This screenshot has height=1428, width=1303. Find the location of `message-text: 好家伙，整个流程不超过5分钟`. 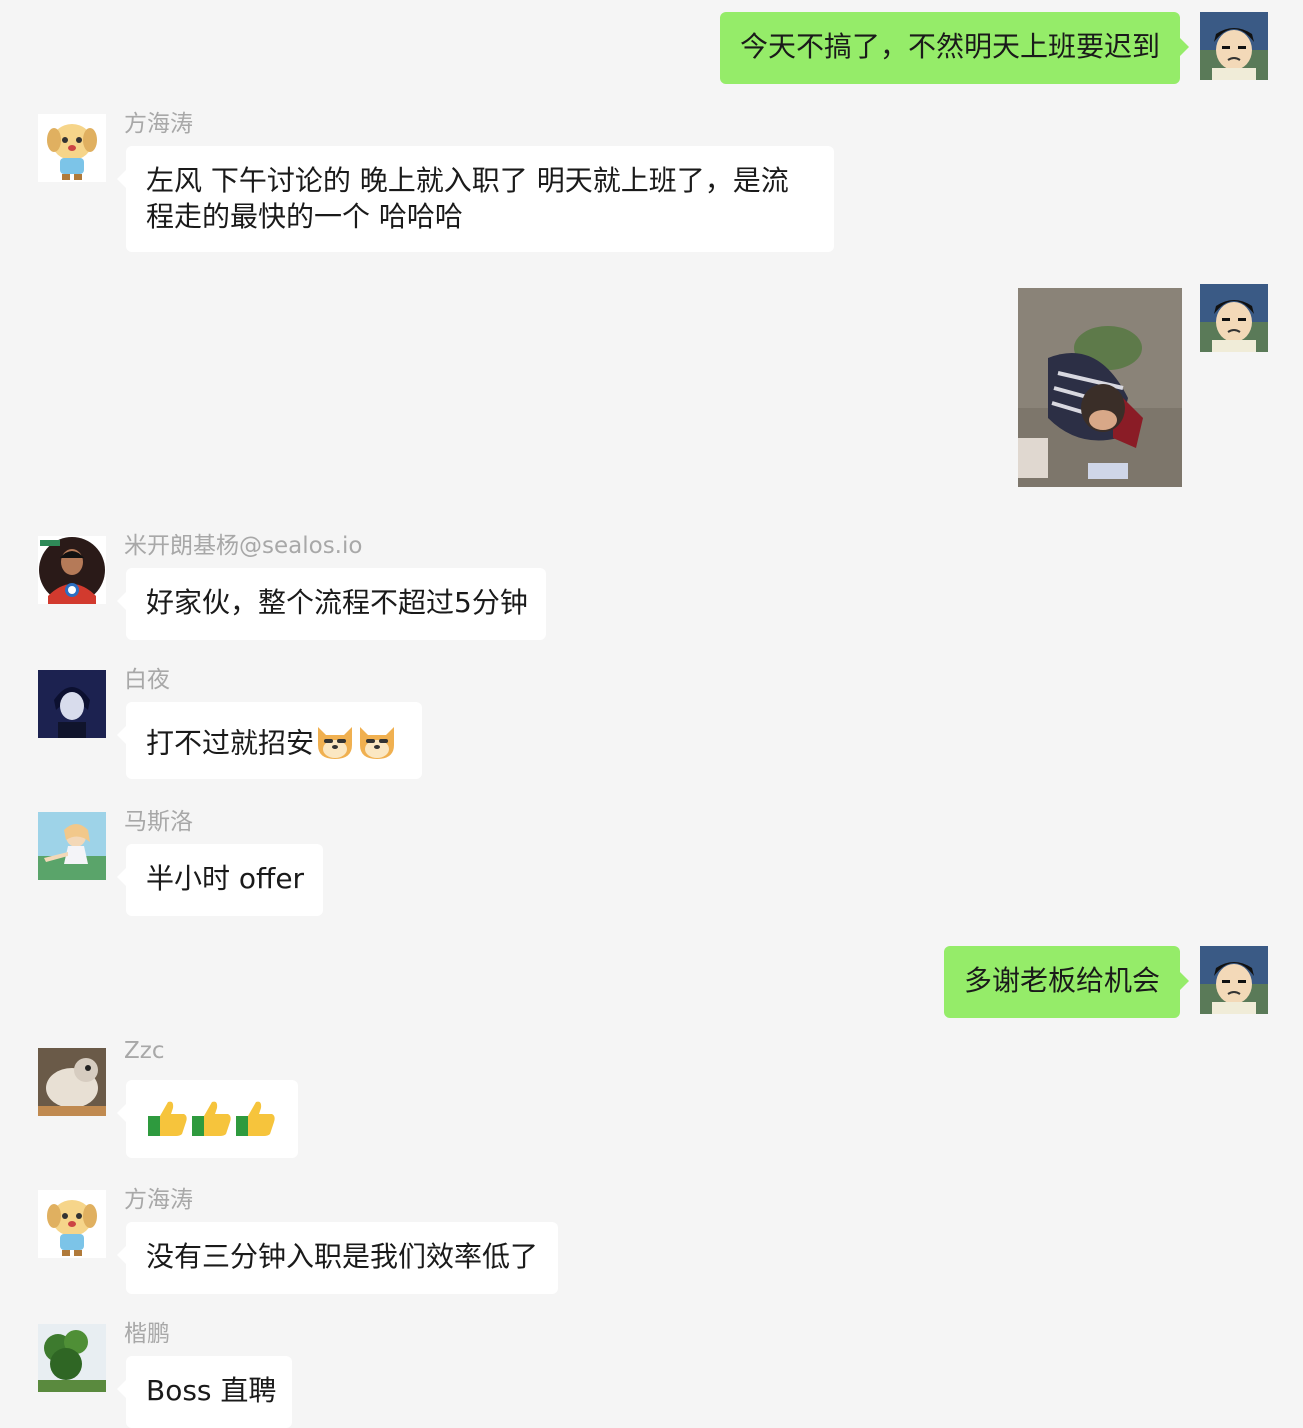

message-text: 好家伙，整个流程不超过5分钟 is located at coordinates (337, 602).